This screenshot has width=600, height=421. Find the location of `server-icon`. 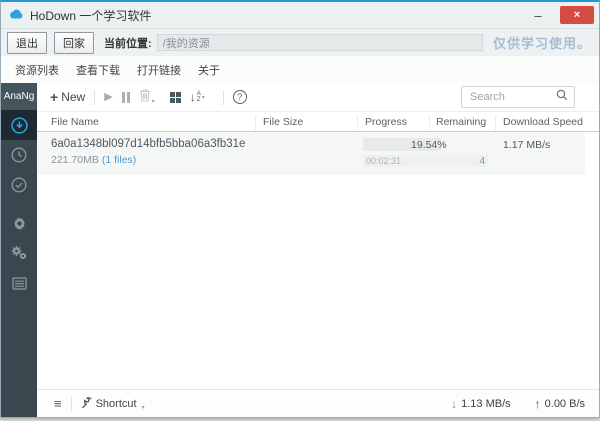

server-icon is located at coordinates (19, 283).